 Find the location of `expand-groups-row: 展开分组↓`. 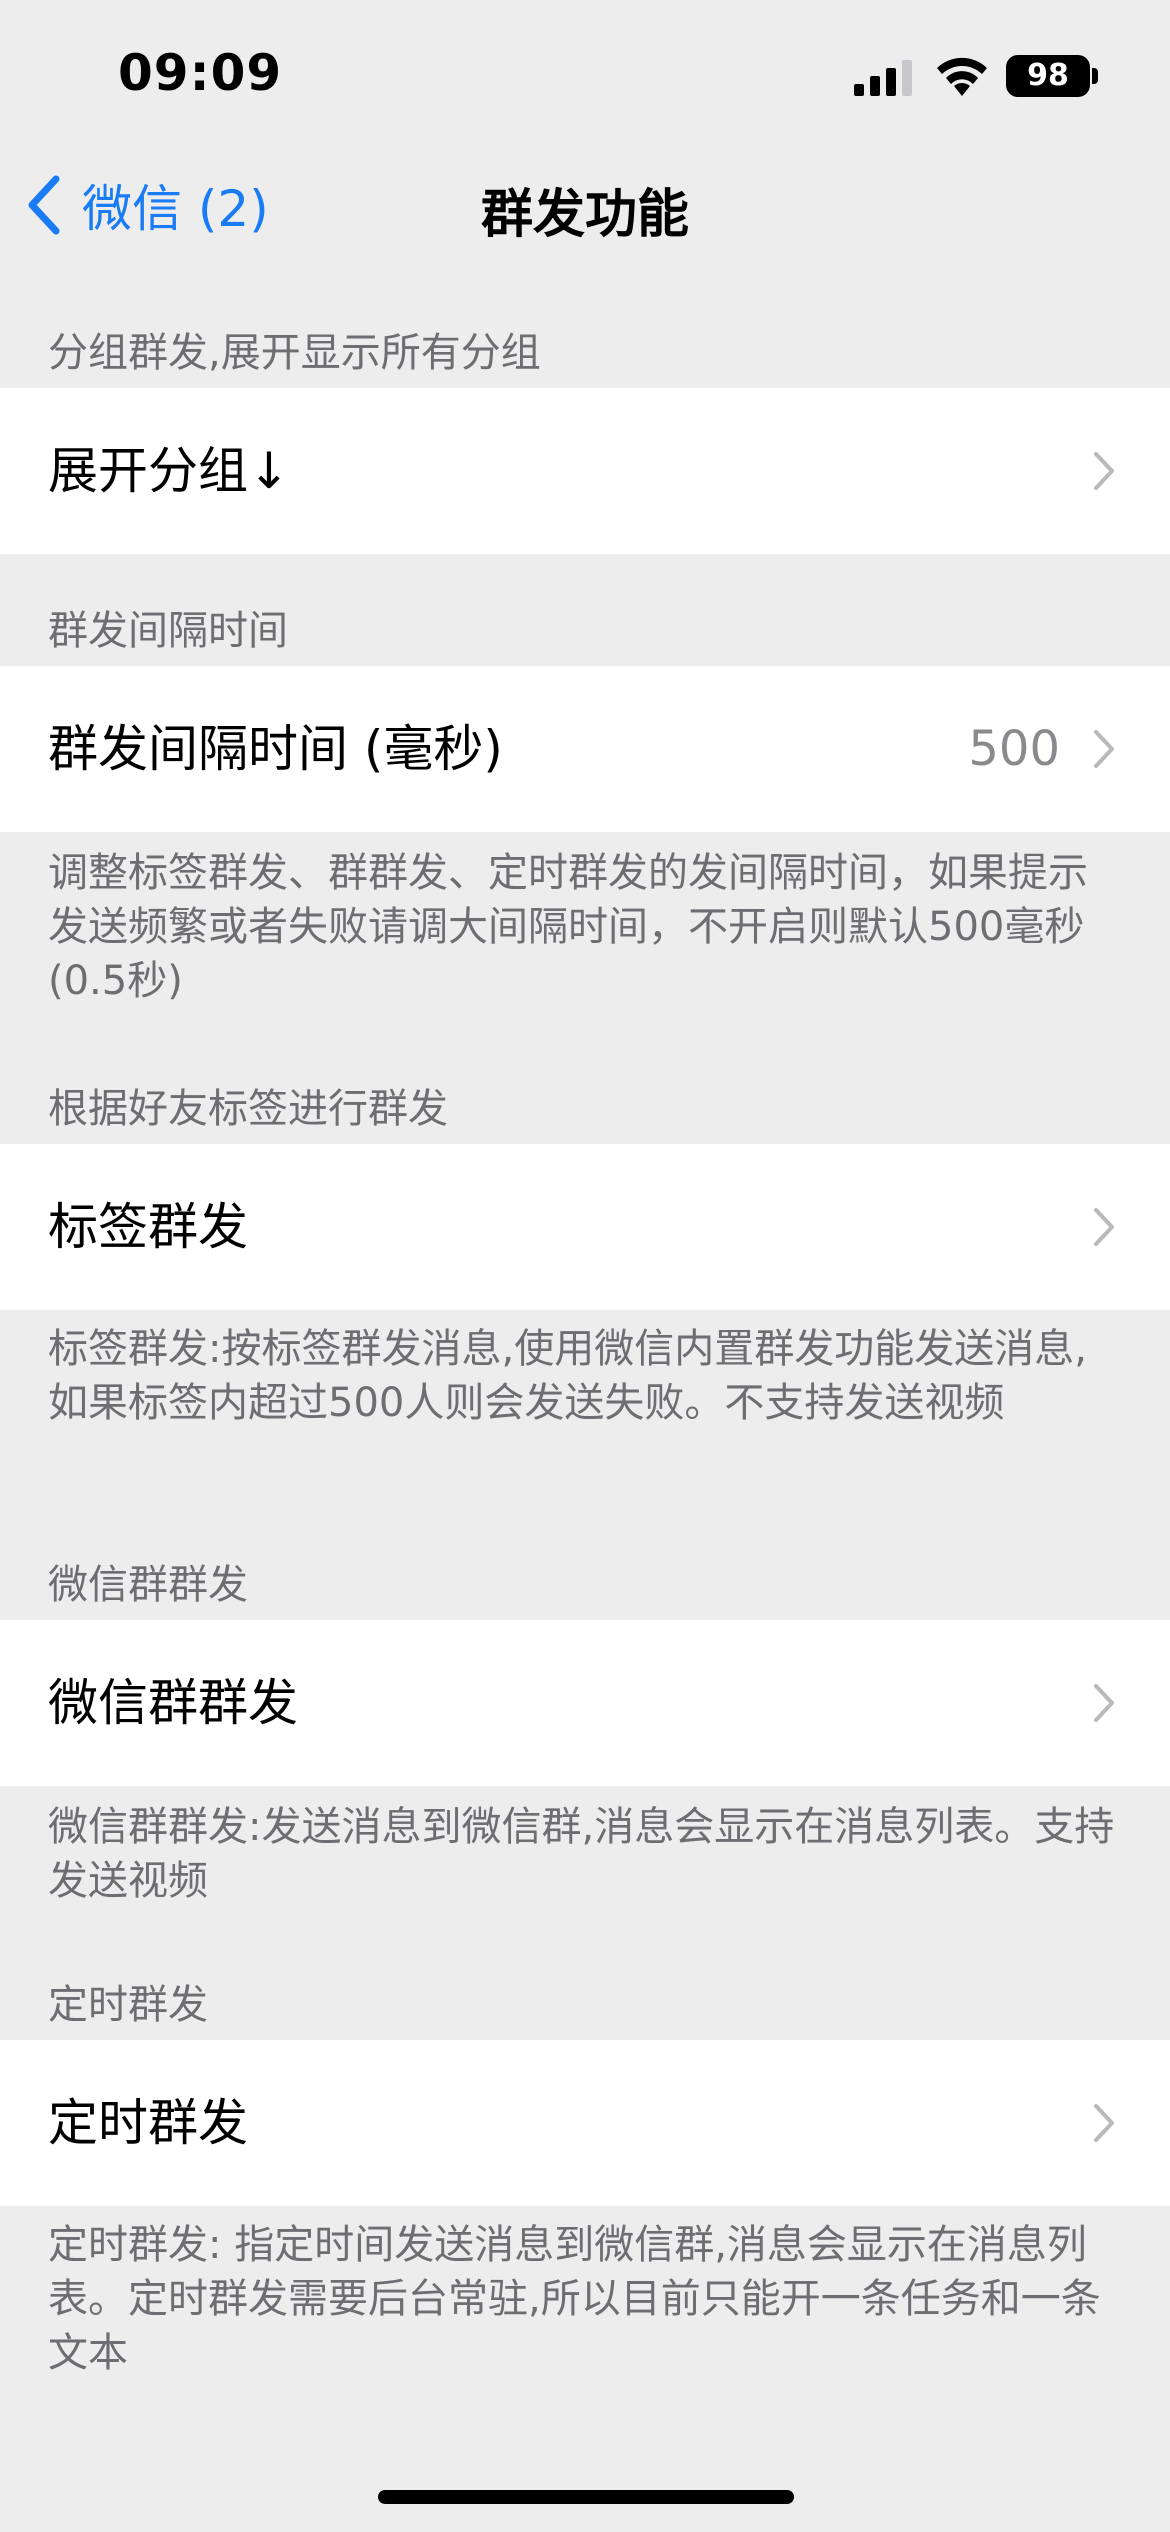

expand-groups-row: 展开分组↓ is located at coordinates (585, 471).